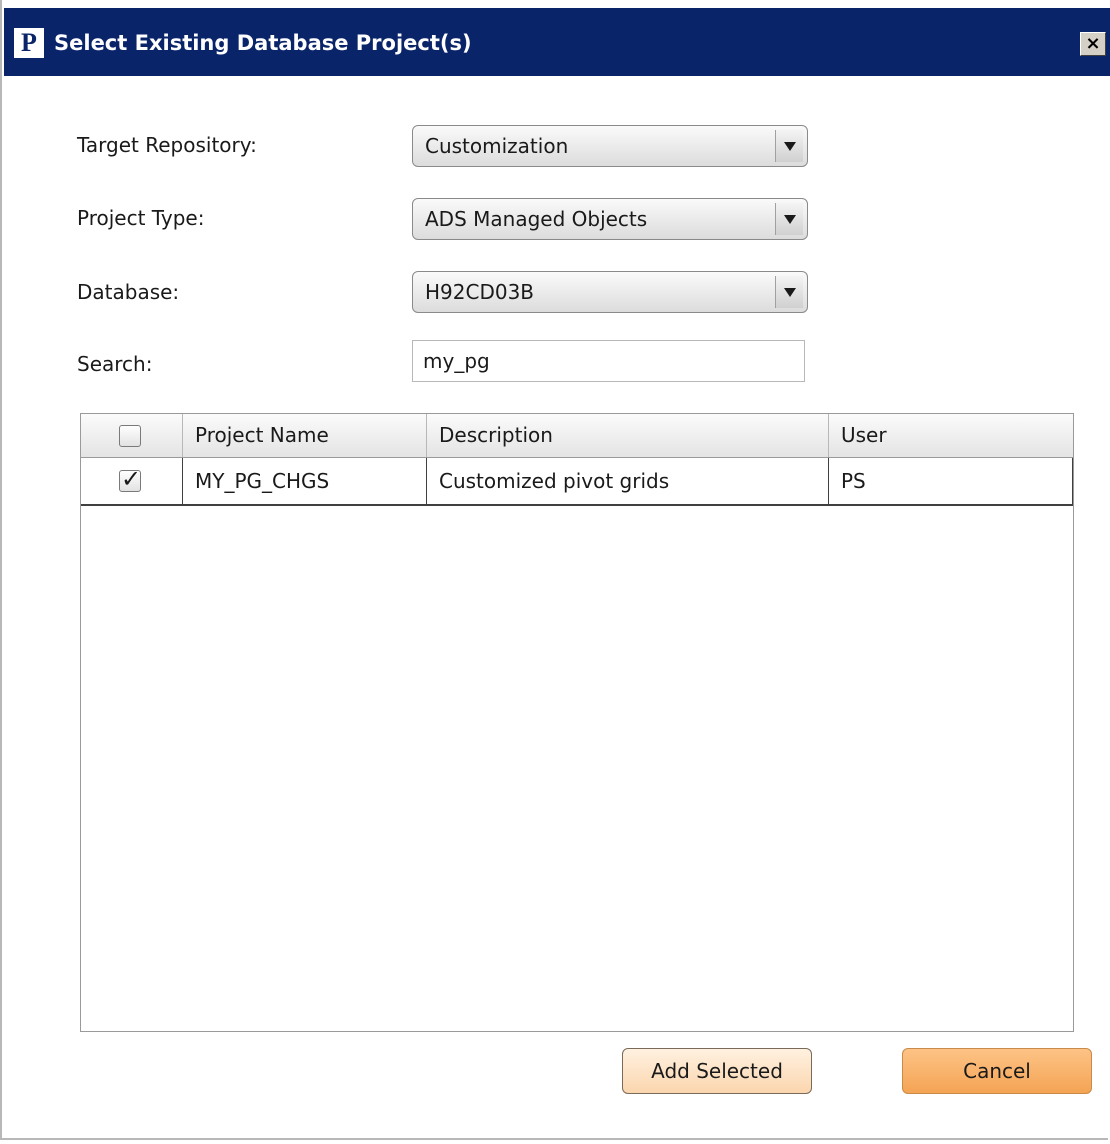 The width and height of the screenshot is (1110, 1144). Describe the element at coordinates (717, 1071) in the screenshot. I see `add-selected-button: Add Selected` at that location.